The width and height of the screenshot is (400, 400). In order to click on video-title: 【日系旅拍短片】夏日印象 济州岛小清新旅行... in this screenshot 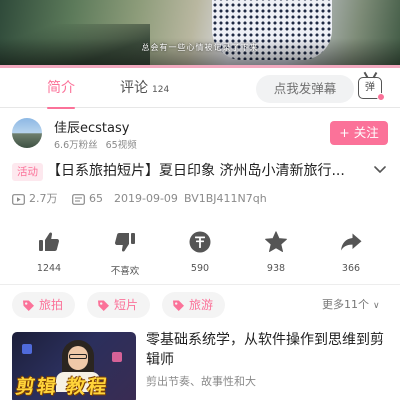, I will do `click(196, 171)`.